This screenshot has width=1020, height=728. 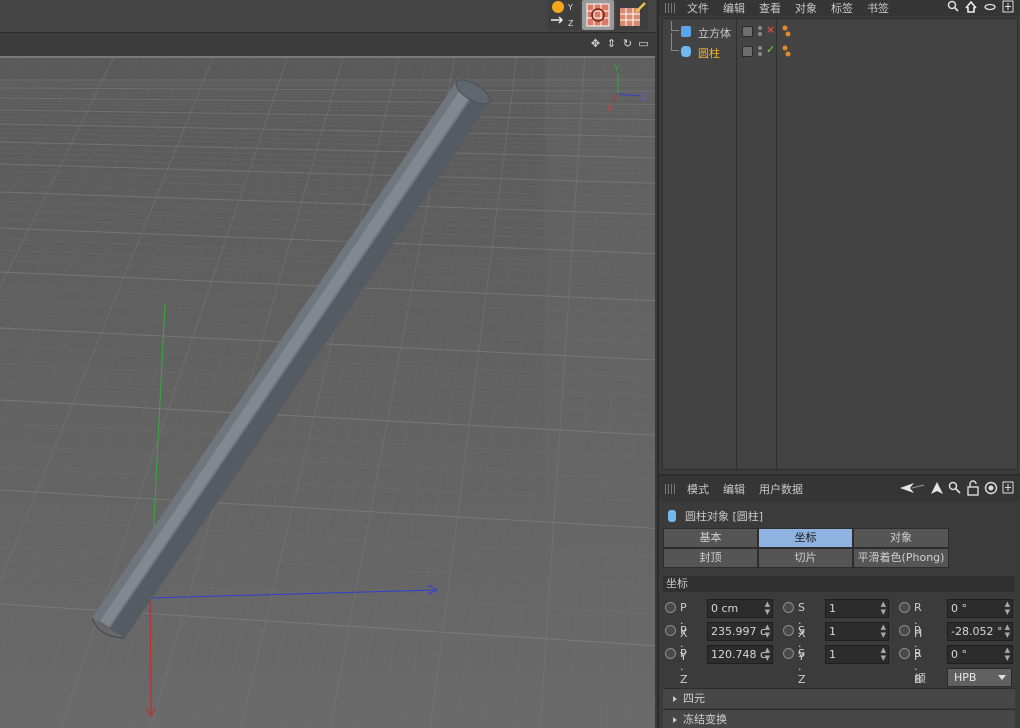 What do you see at coordinates (980, 654) in the screenshot?
I see `r-b-input: 0 ° ▲ ▼` at bounding box center [980, 654].